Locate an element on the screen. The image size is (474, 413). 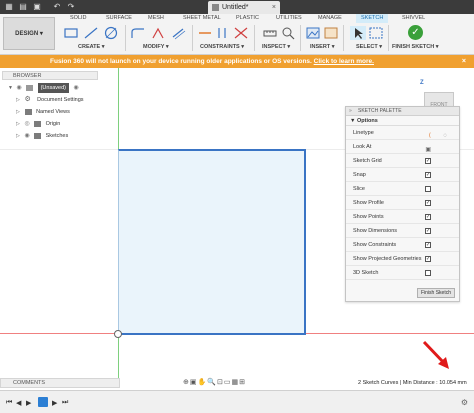
browser-item-origin: ▷ ◎ Origin is located at coordinates (38, 124).